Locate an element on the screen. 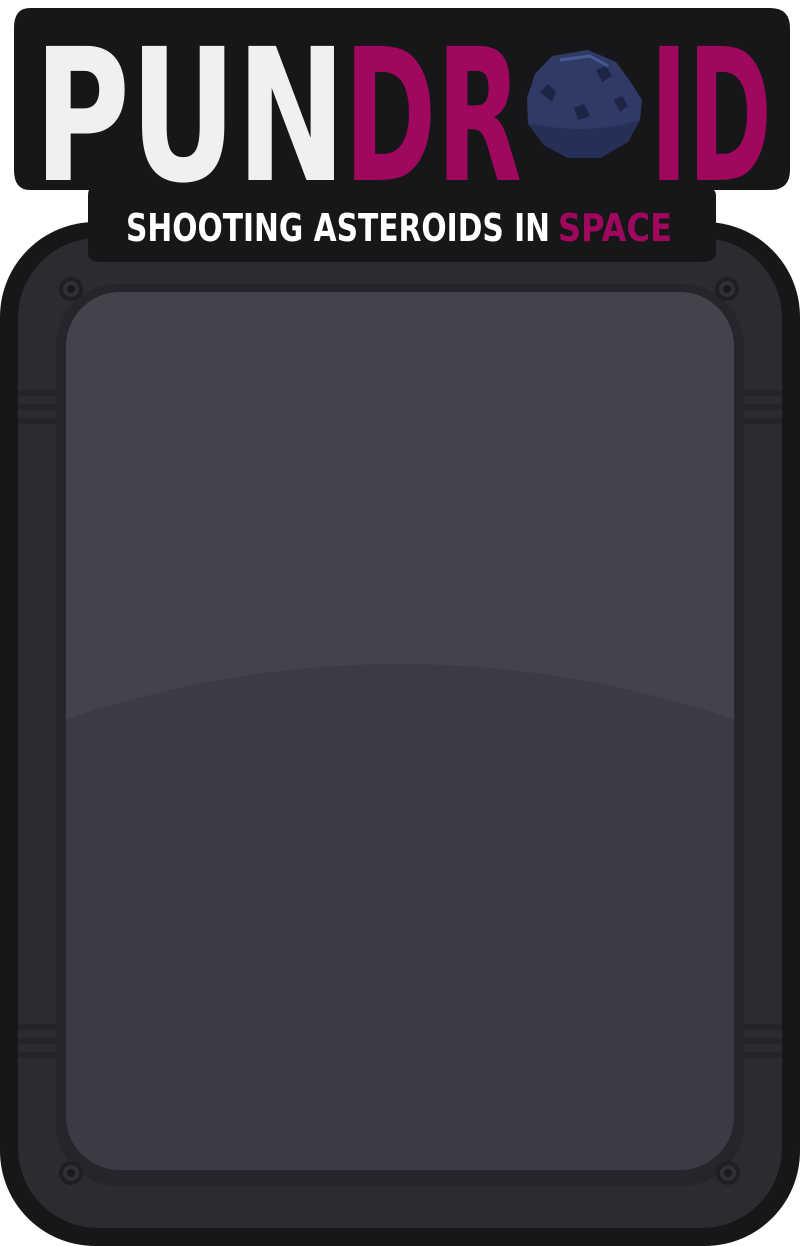 Image resolution: width=800 pixels, height=1246 pixels. logo-title-id: ID is located at coordinates (711, 117).